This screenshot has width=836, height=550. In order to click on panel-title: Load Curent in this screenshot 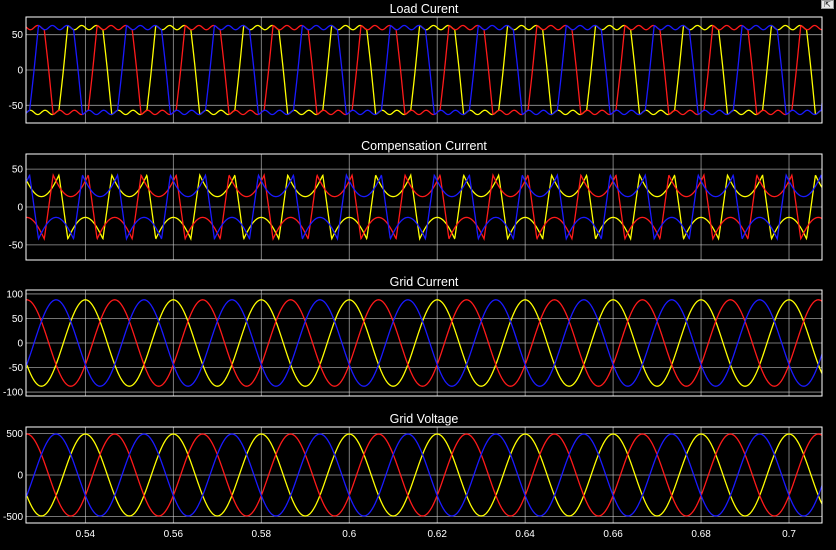, I will do `click(424, 9)`.